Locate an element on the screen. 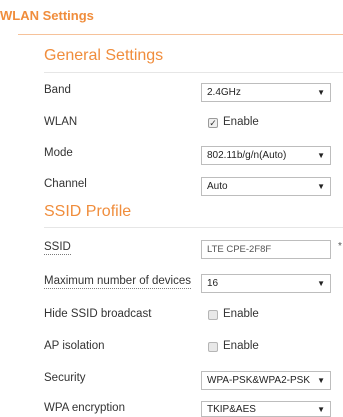  security-select: WPA-PSK&WPA2-PSK ▼ is located at coordinates (266, 380).